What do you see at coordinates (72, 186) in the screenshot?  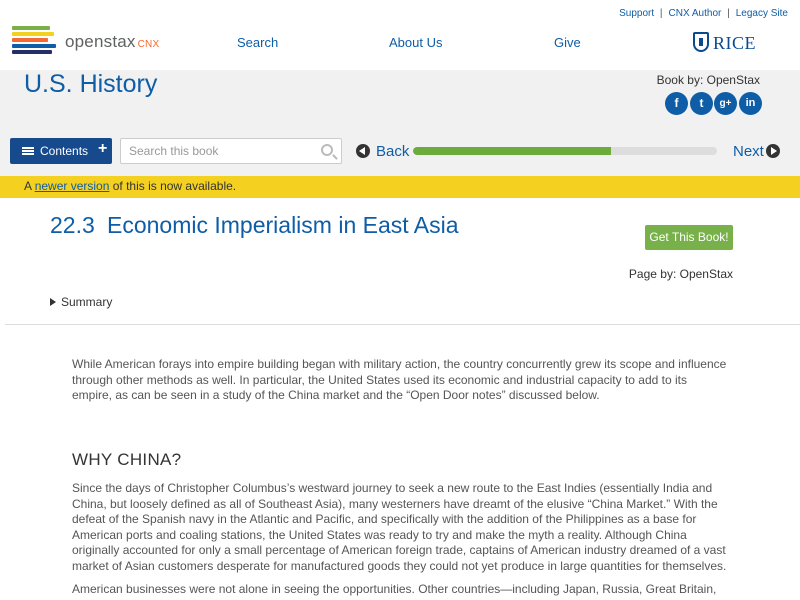 I see `newer-version-link: newer version` at bounding box center [72, 186].